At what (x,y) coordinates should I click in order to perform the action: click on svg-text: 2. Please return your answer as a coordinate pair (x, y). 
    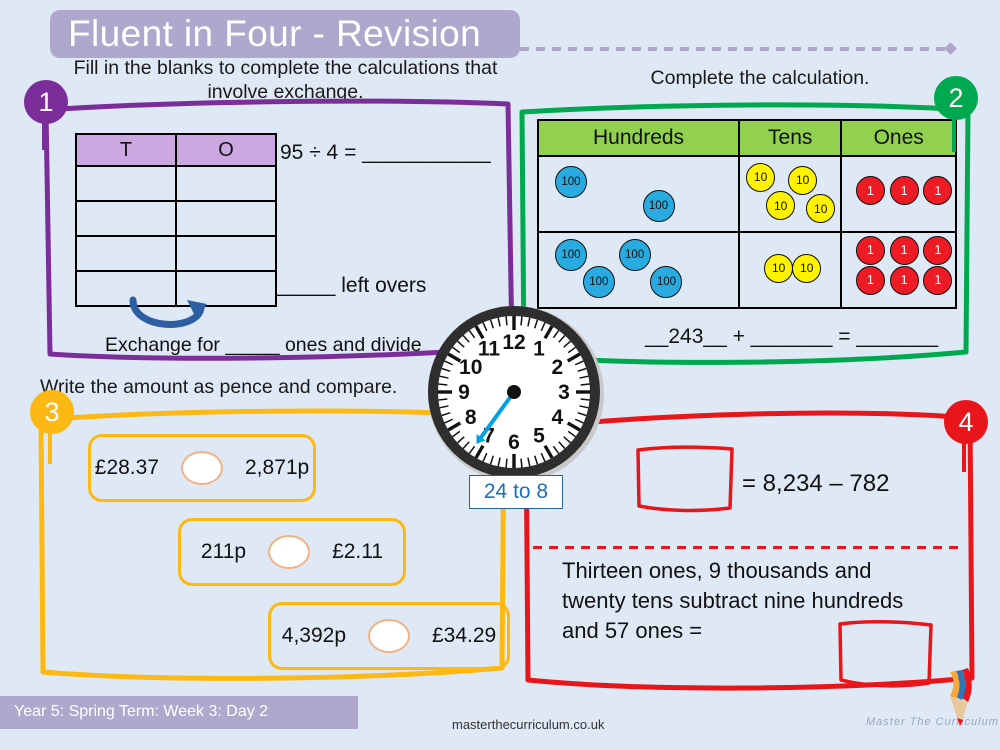
    Looking at the image, I should click on (557, 367).